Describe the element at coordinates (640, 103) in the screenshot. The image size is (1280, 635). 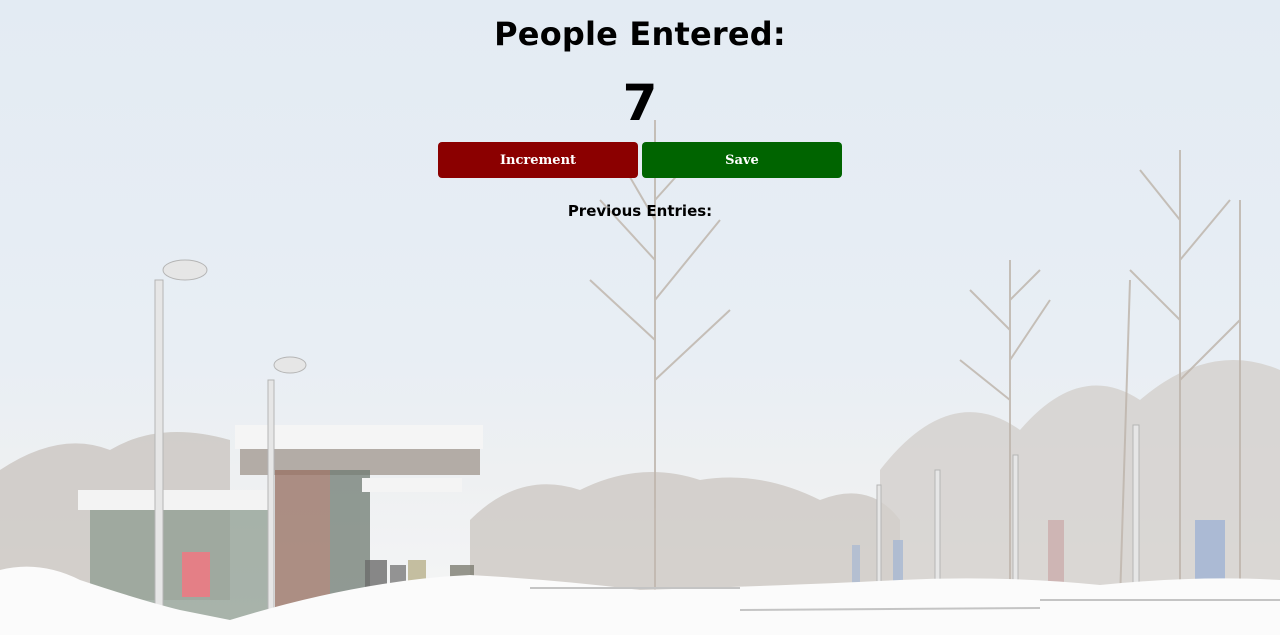
I see `people-count: 7` at that location.